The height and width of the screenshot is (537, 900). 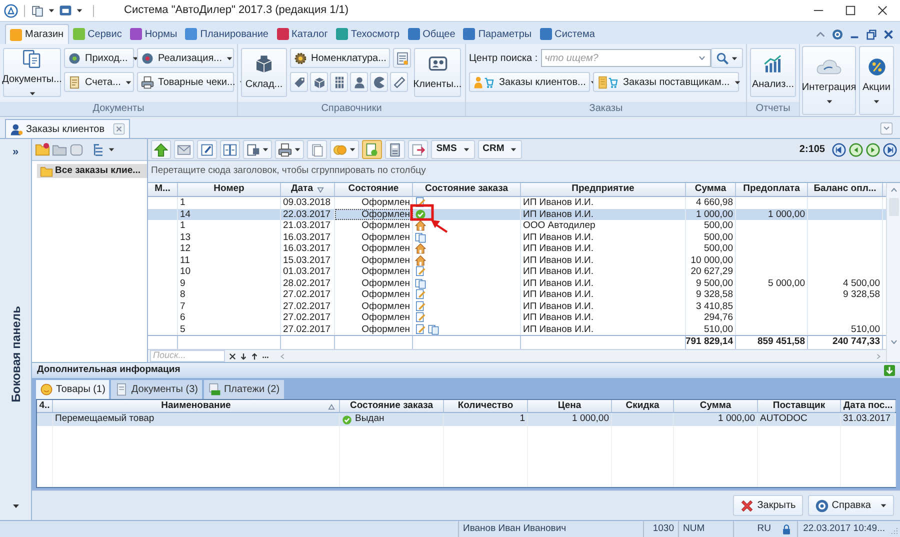 I want to click on ribbon-button: Интеграция, so click(x=829, y=80).